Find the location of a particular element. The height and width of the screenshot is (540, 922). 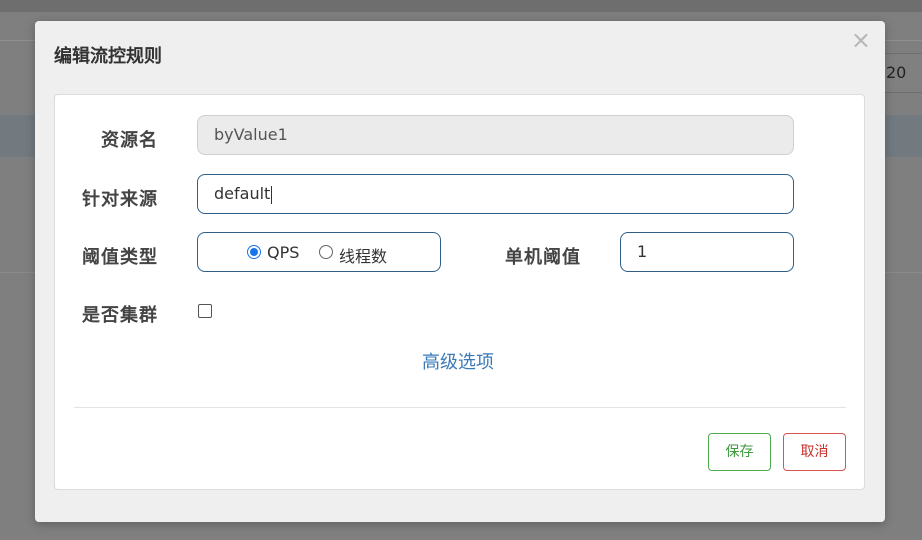

advanced-options-link: 高级选项 is located at coordinates (458, 361).